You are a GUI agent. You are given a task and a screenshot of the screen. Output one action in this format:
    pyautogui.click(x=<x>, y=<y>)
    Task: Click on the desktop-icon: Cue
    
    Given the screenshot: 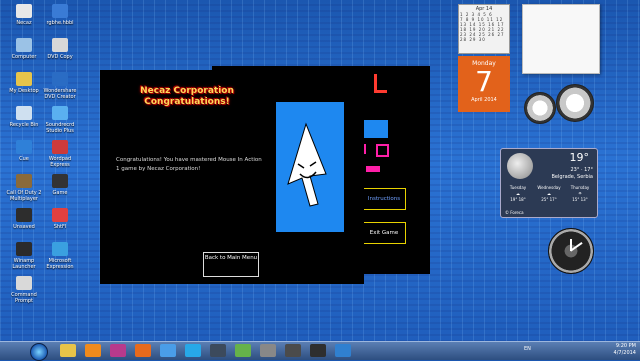 What is the action you would take?
    pyautogui.click(x=24, y=156)
    